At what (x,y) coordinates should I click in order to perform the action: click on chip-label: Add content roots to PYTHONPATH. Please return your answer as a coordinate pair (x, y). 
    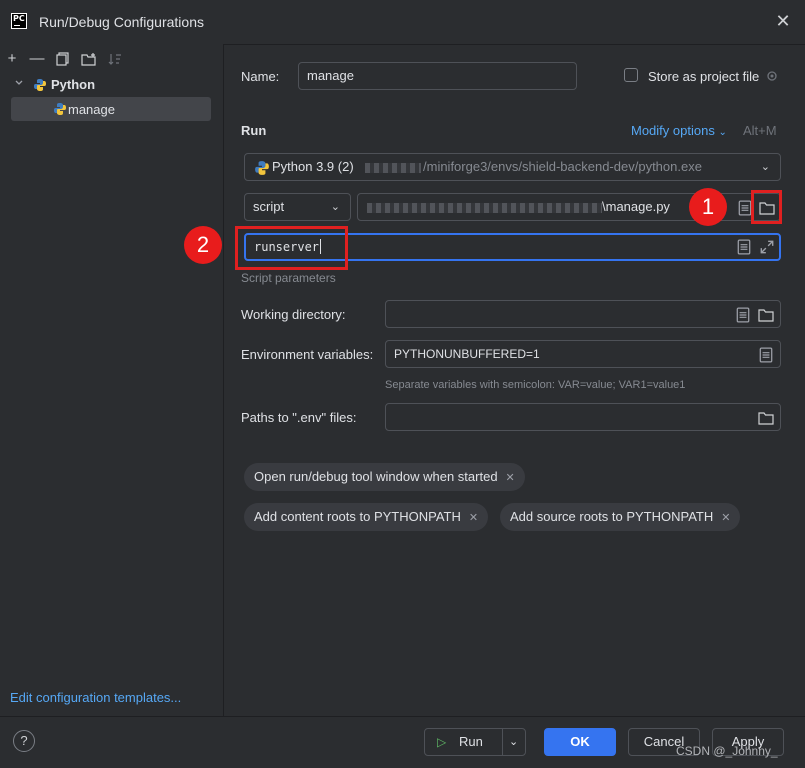
    Looking at the image, I should click on (357, 516).